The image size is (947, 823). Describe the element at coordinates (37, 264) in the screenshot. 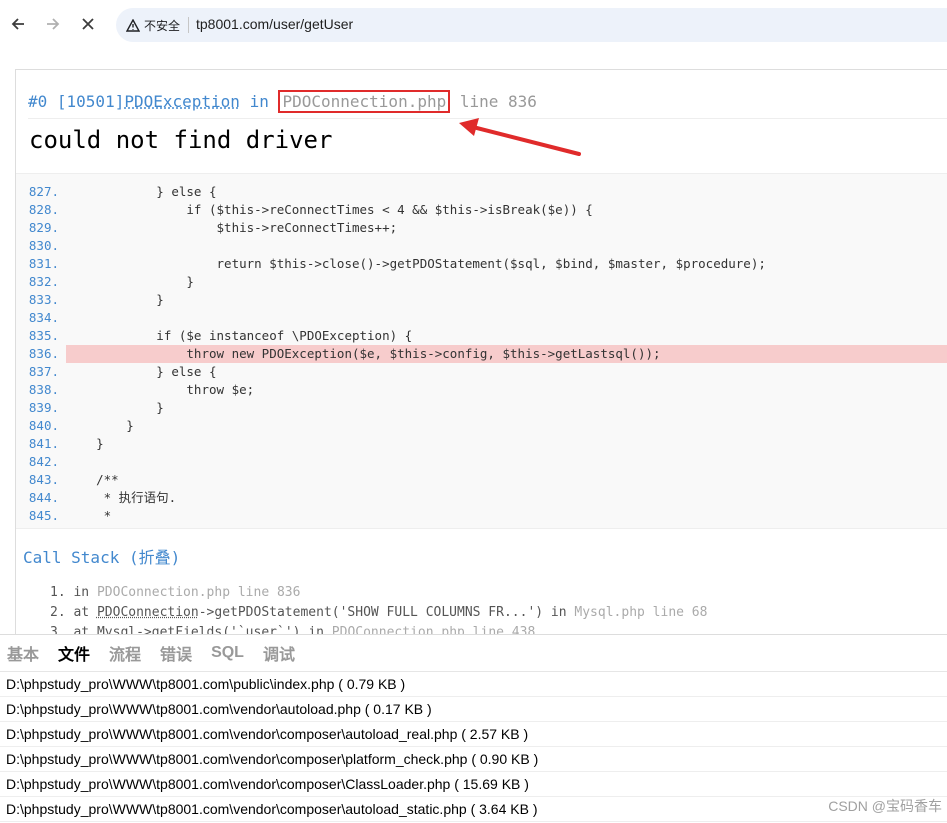

I see `line-number: 831.` at that location.